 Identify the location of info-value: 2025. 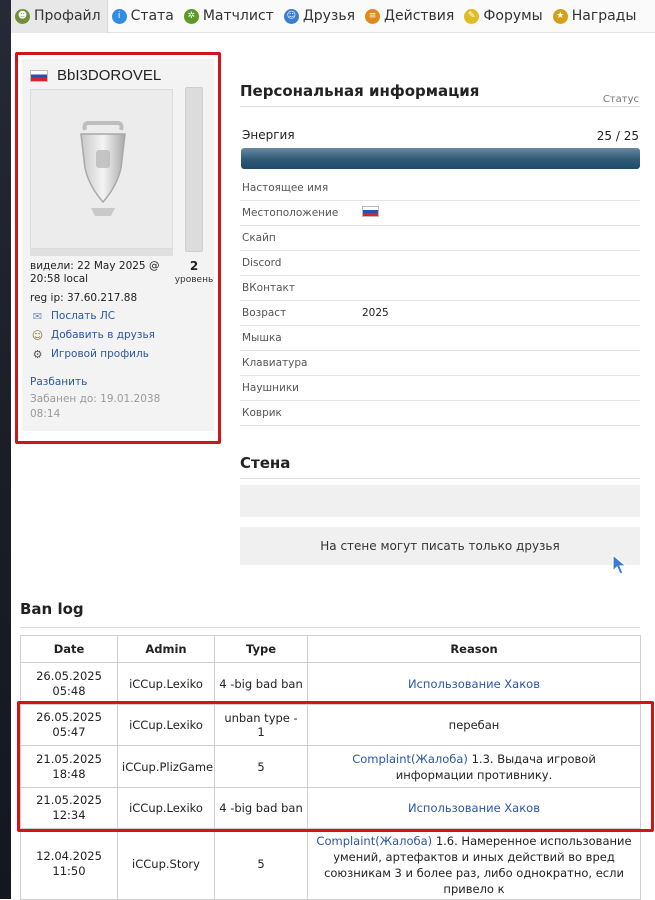
(375, 313).